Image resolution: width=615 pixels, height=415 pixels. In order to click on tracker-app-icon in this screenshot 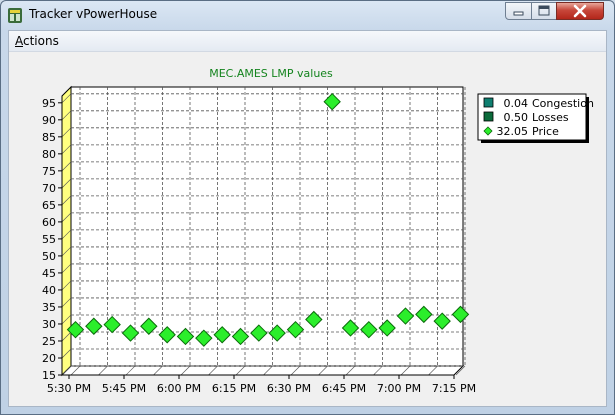, I will do `click(15, 15)`.